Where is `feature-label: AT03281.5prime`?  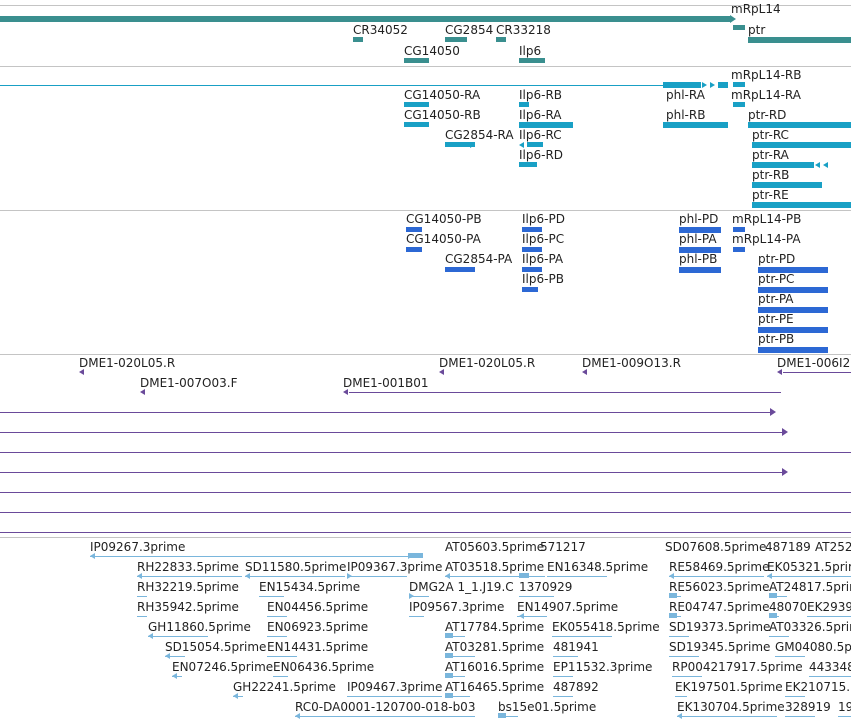 feature-label: AT03281.5prime is located at coordinates (495, 647).